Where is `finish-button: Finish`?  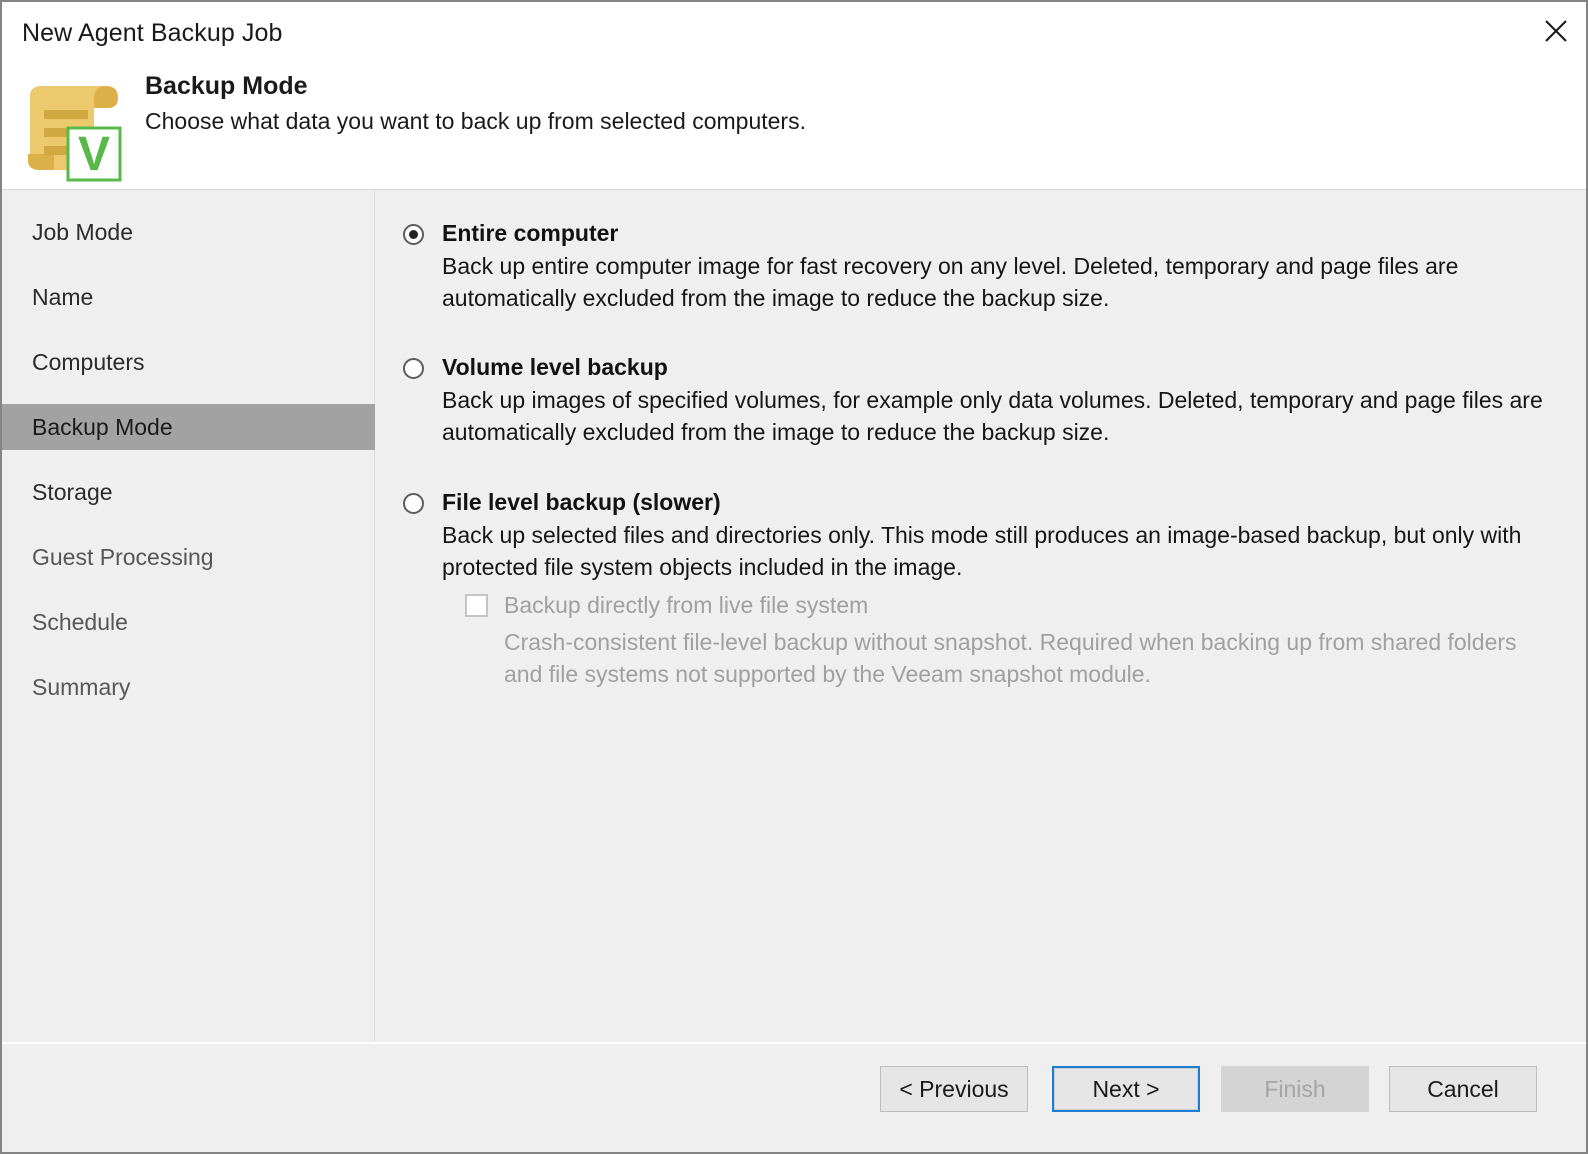
finish-button: Finish is located at coordinates (1295, 1089).